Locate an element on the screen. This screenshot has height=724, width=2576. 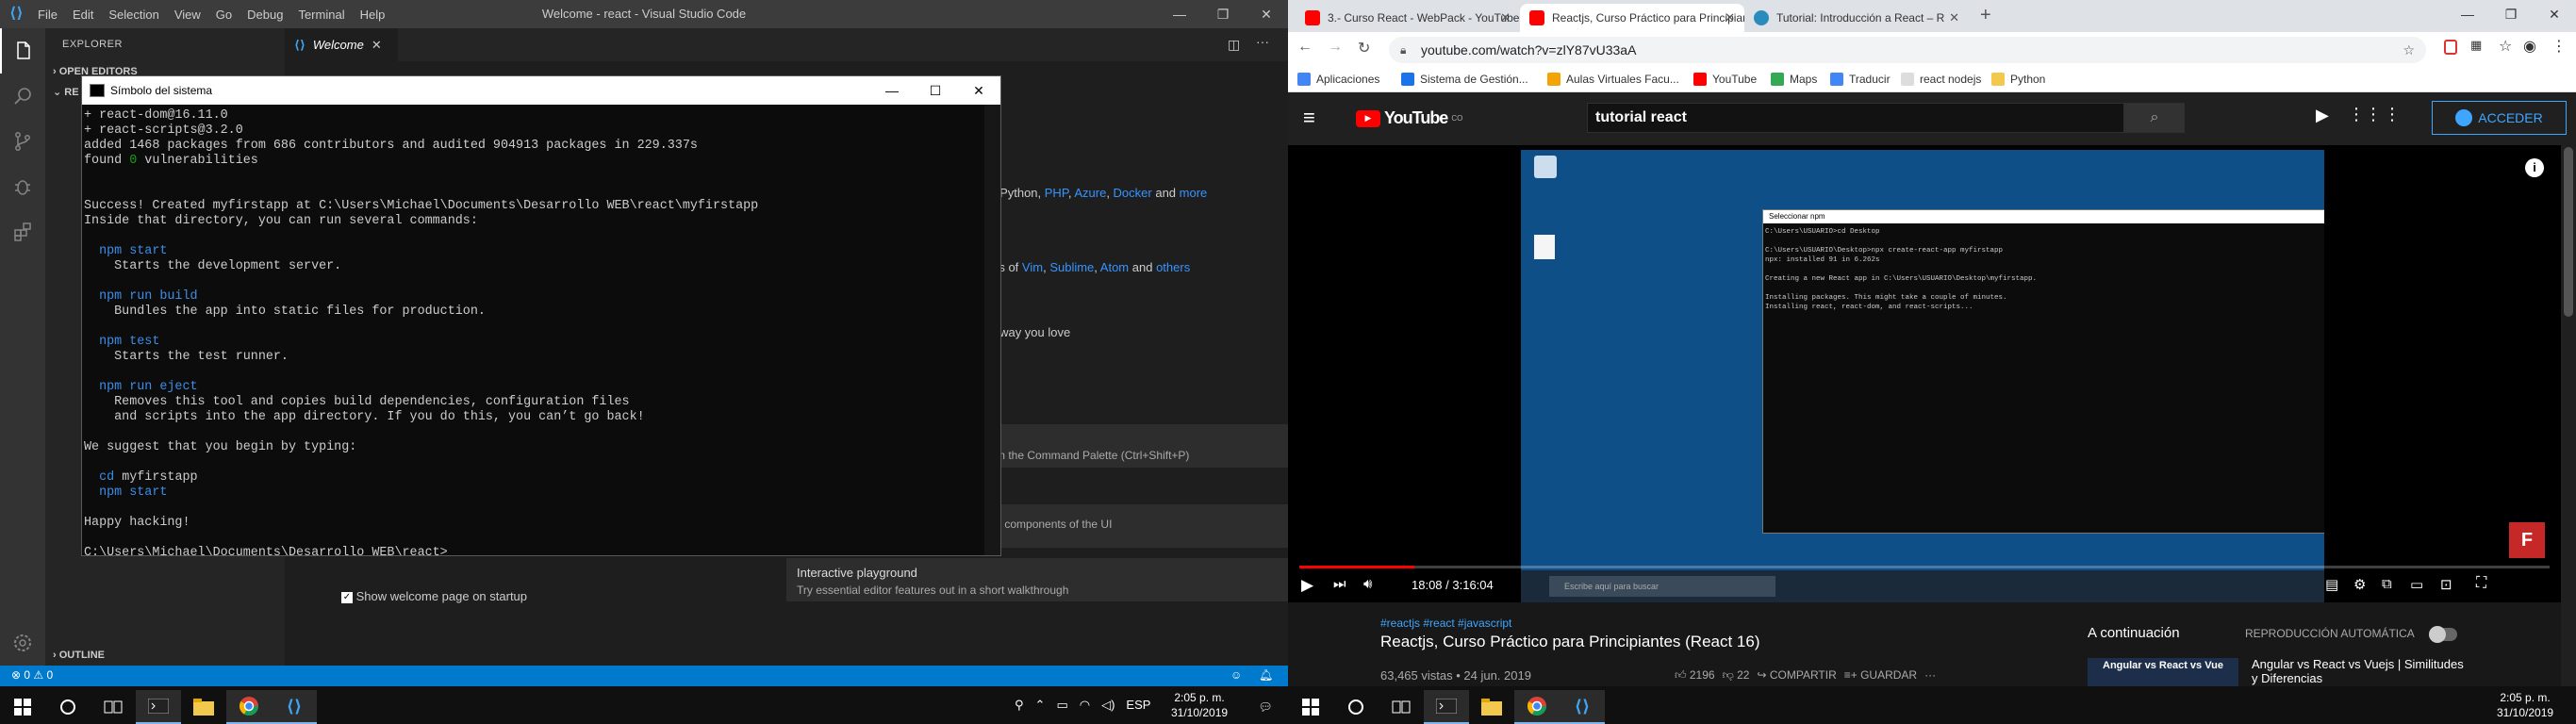
fullscreen-icon: ⛶ is located at coordinates (2481, 583).